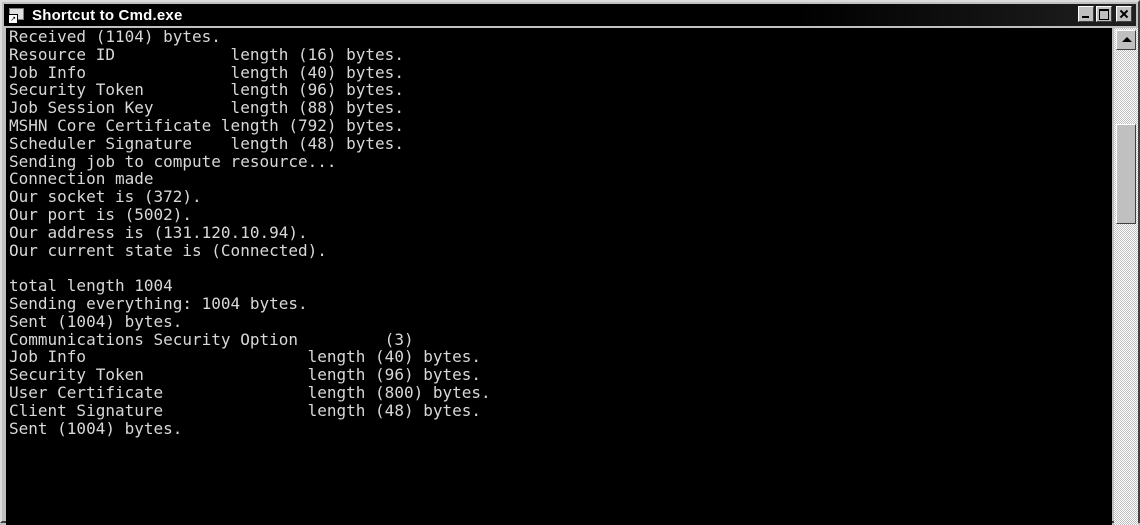  Describe the element at coordinates (158, 232) in the screenshot. I see `console-line: Our address is (131.120.10.94).` at that location.